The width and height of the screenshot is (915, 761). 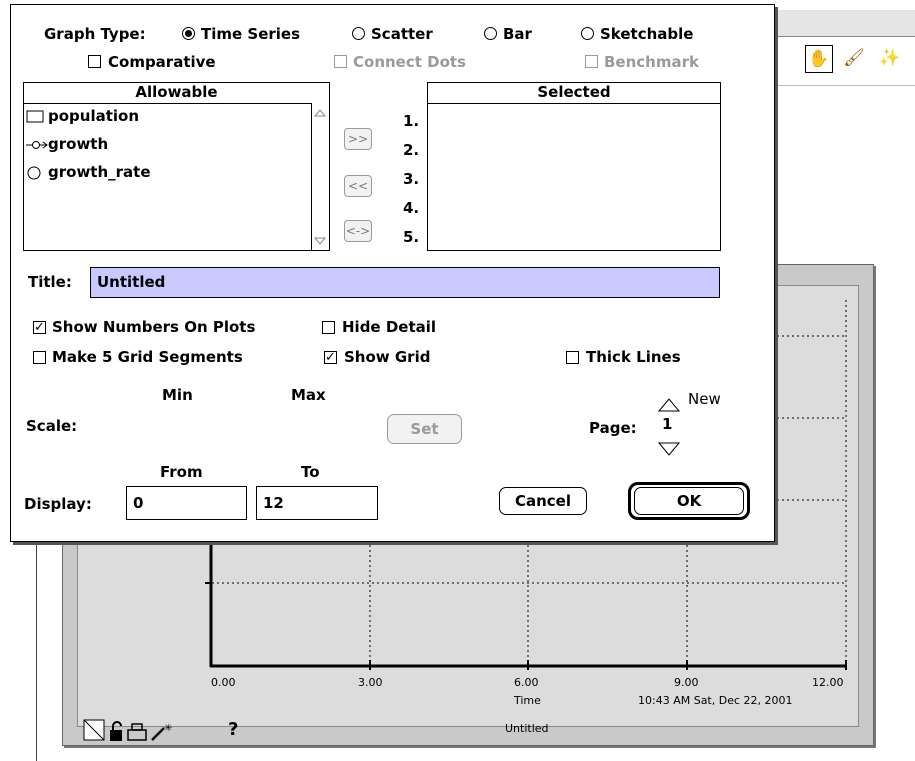 I want to click on flow-icon, so click(x=37, y=145).